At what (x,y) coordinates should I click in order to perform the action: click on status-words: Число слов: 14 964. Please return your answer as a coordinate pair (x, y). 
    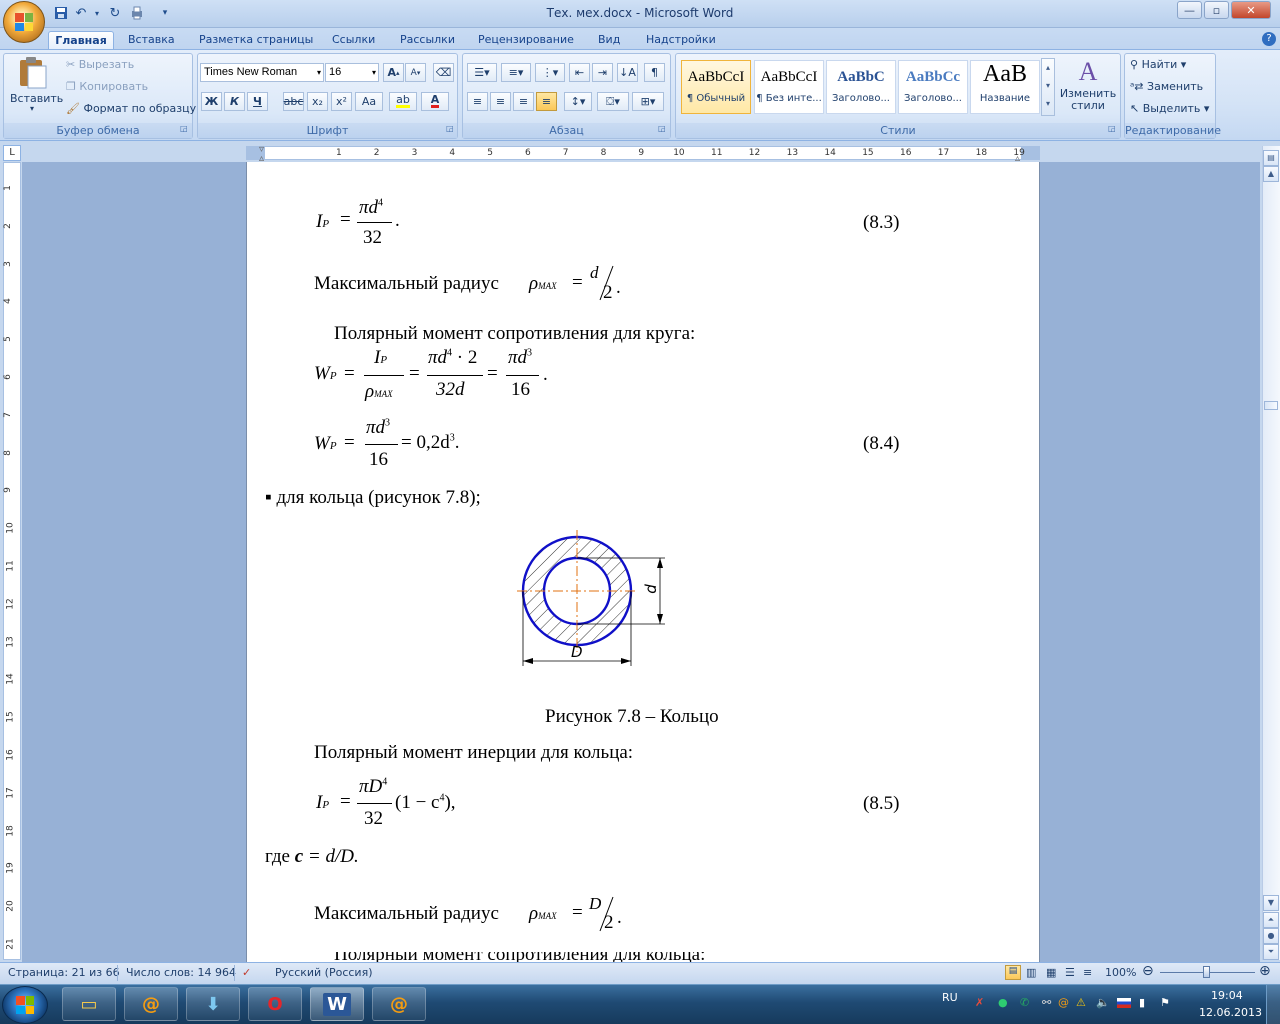
    Looking at the image, I should click on (181, 972).